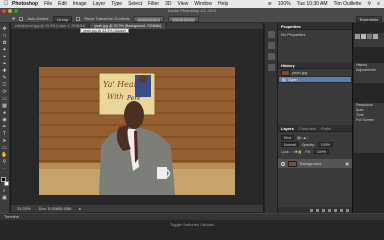 Image resolution: width=384 pixels, height=240 pixels. What do you see at coordinates (335, 210) in the screenshot?
I see `new-group-icon` at bounding box center [335, 210].